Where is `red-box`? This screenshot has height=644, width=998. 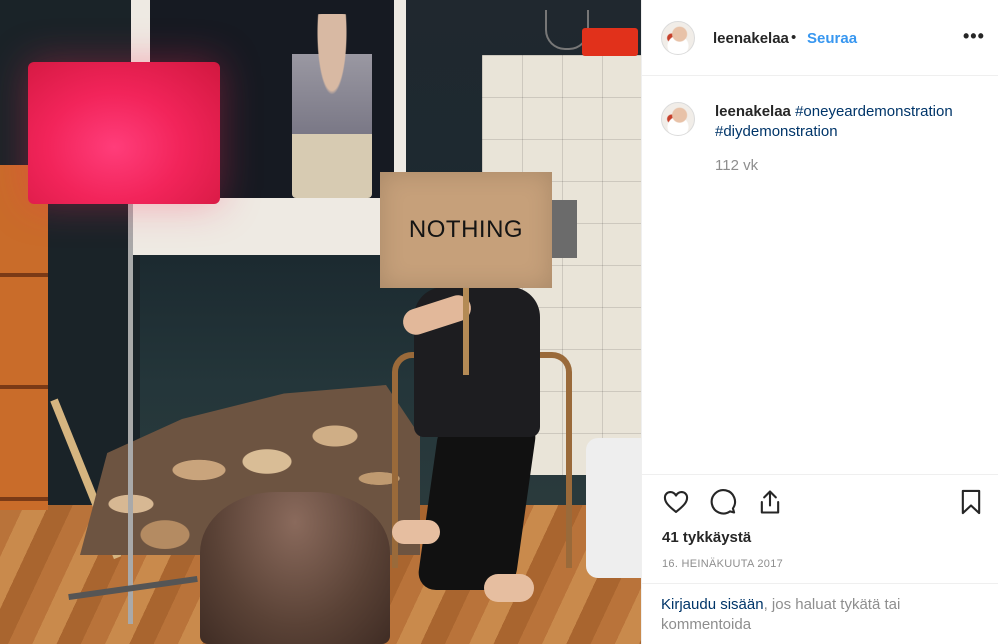 red-box is located at coordinates (610, 42).